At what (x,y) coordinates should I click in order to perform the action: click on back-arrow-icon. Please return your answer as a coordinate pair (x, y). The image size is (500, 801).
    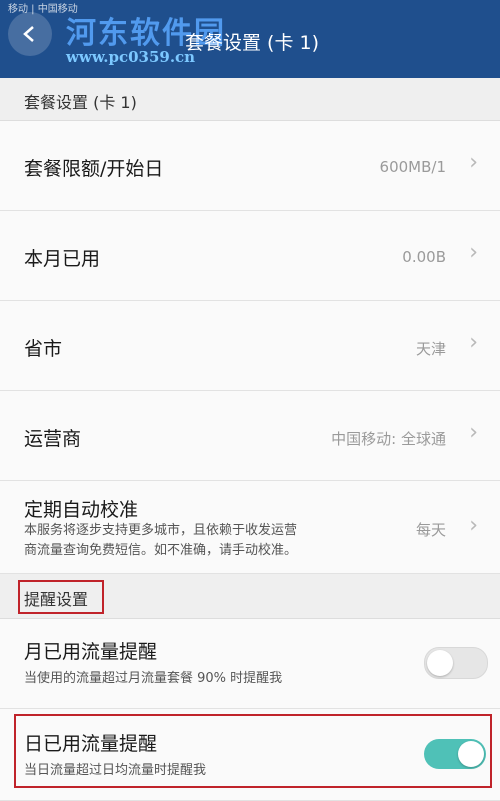
    Looking at the image, I should click on (28, 34).